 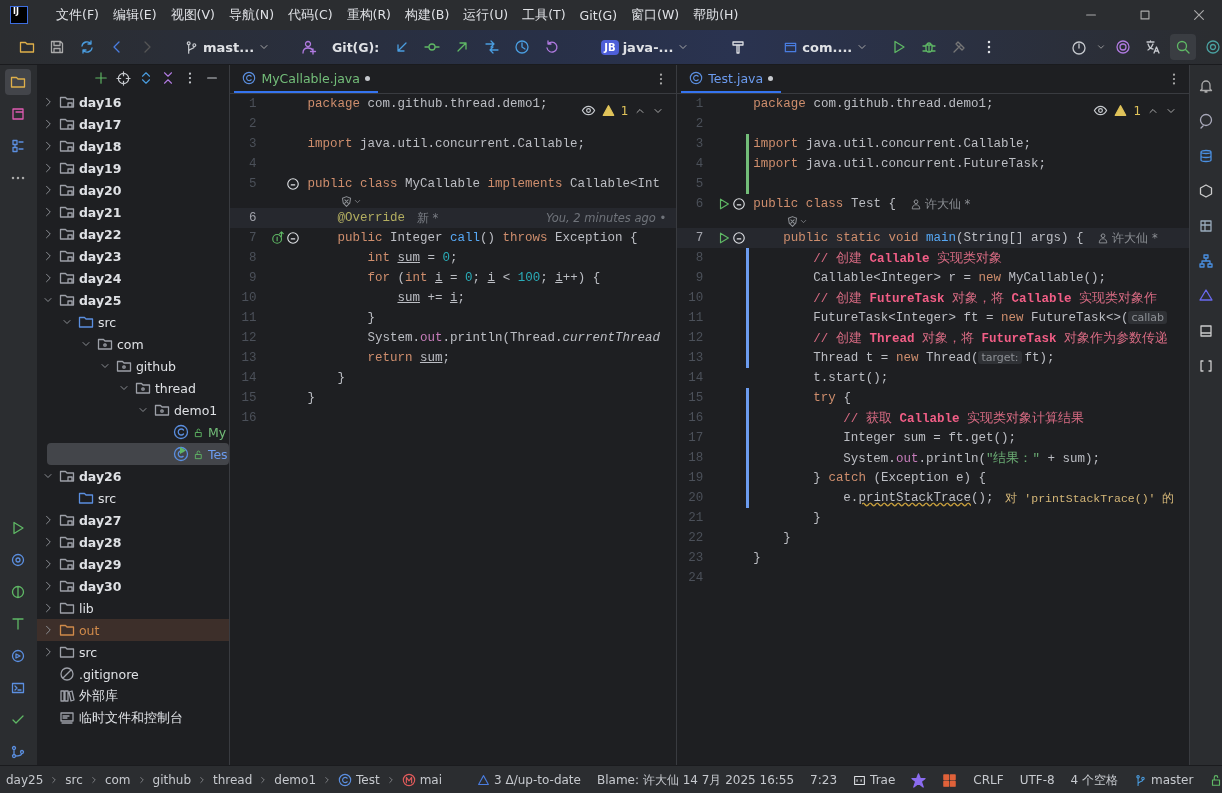 I want to click on folder-icon, so click(x=27, y=47).